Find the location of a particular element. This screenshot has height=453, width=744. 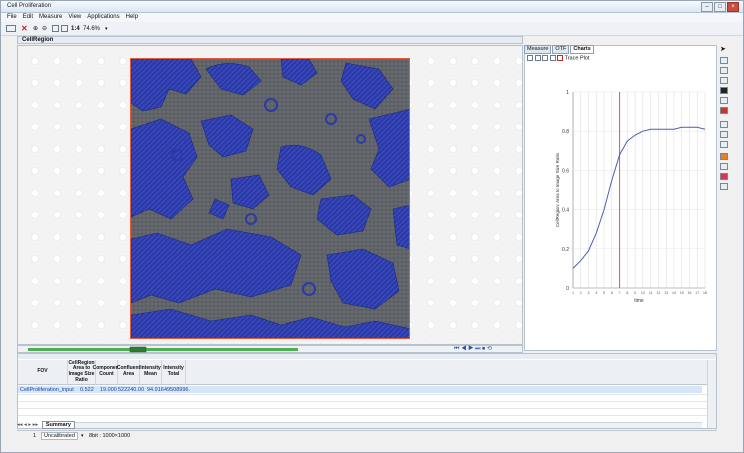

x-tick-label: 14 is located at coordinates (674, 293).